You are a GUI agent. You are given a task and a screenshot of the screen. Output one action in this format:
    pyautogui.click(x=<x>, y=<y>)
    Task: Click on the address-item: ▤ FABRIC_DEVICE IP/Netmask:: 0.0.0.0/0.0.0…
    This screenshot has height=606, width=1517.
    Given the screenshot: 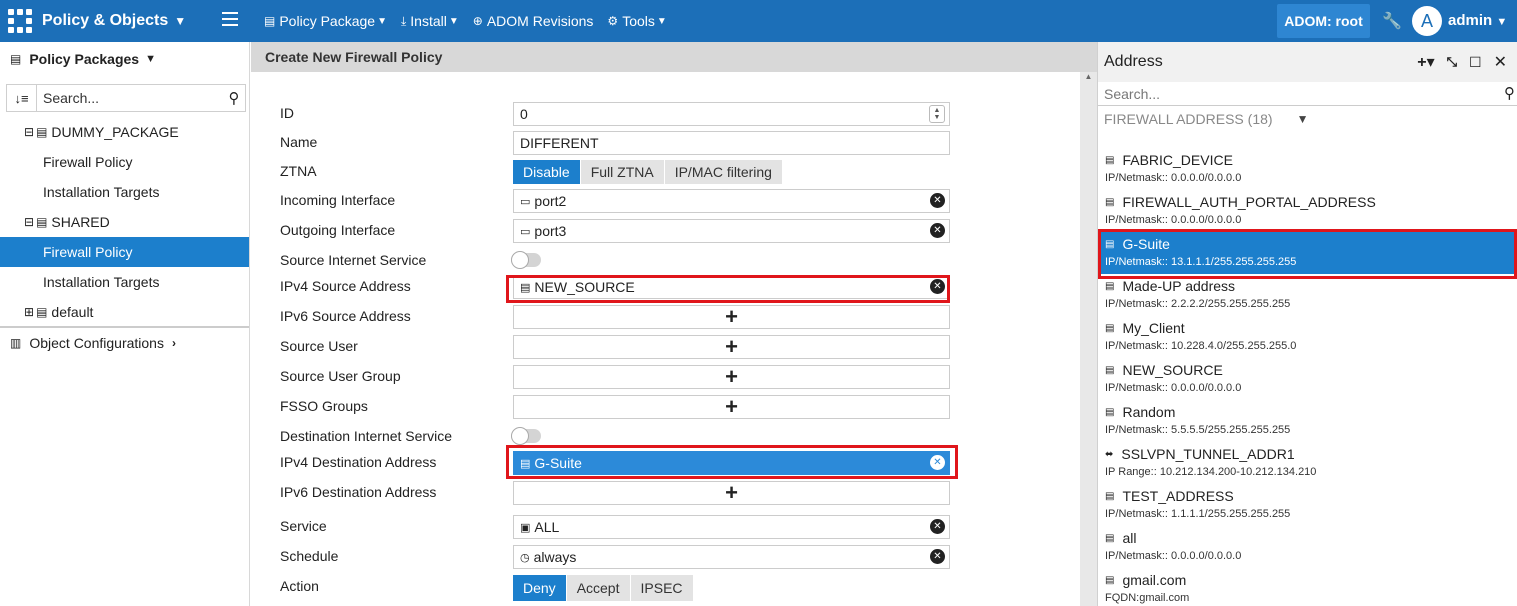 What is the action you would take?
    pyautogui.click(x=1307, y=169)
    